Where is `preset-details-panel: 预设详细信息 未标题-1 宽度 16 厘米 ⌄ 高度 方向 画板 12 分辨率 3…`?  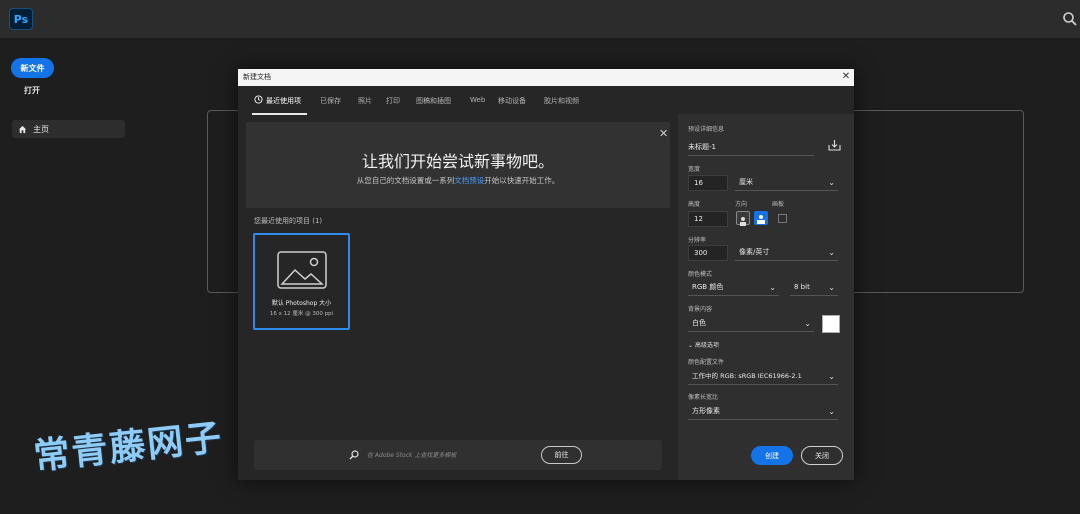 preset-details-panel: 预设详细信息 未标题-1 宽度 16 厘米 ⌄ 高度 方向 画板 12 分辨率 3… is located at coordinates (766, 297).